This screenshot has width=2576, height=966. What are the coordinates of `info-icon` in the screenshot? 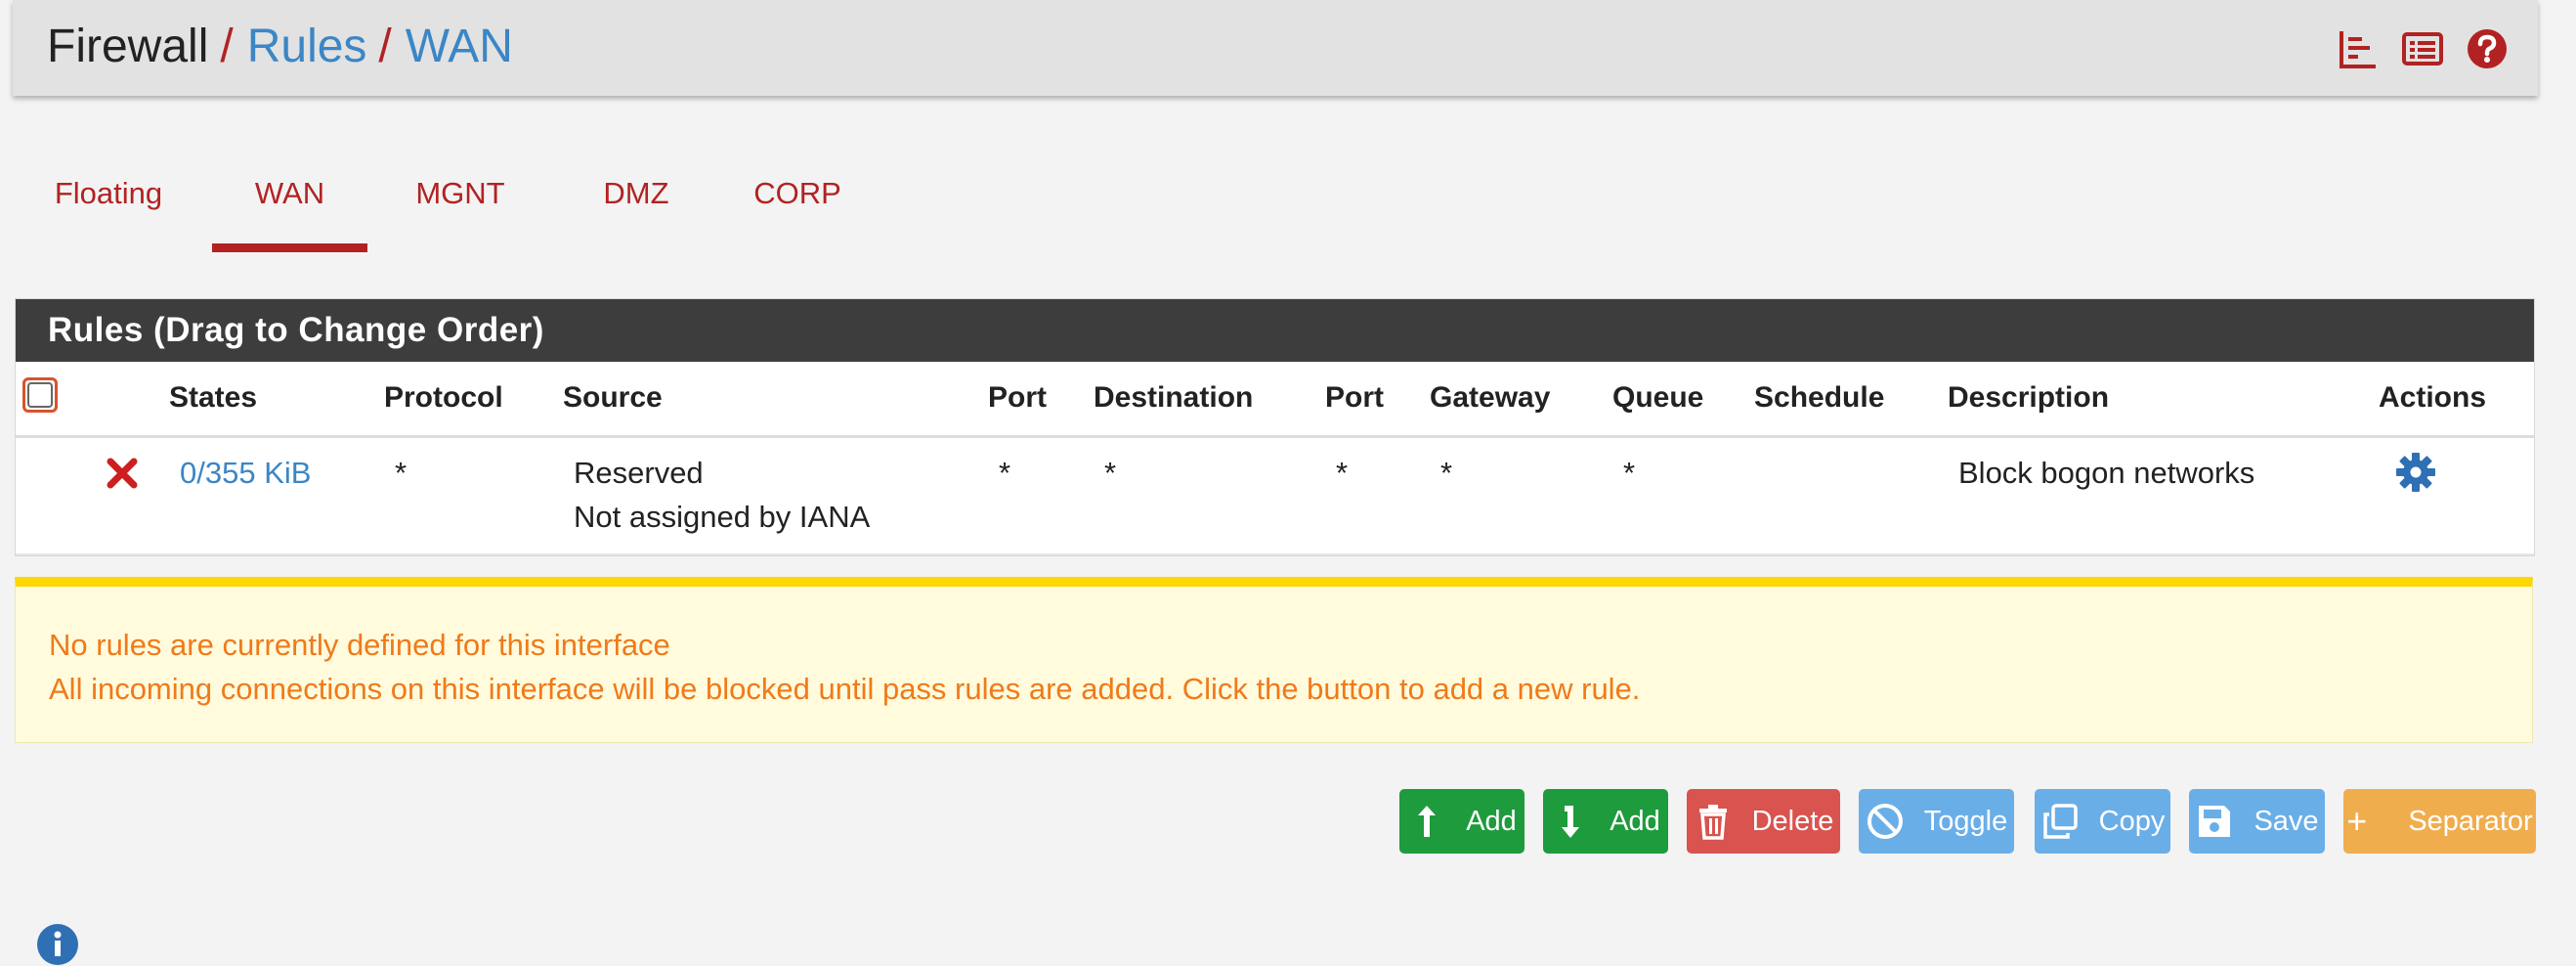 It's located at (57, 944).